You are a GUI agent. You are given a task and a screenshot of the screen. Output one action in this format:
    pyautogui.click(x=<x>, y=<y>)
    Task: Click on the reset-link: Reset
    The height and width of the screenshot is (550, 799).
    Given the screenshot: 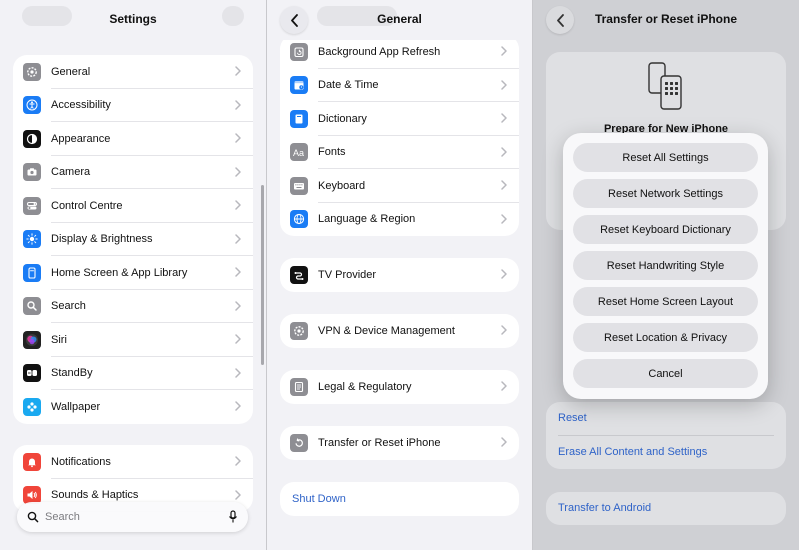 What is the action you would take?
    pyautogui.click(x=572, y=418)
    